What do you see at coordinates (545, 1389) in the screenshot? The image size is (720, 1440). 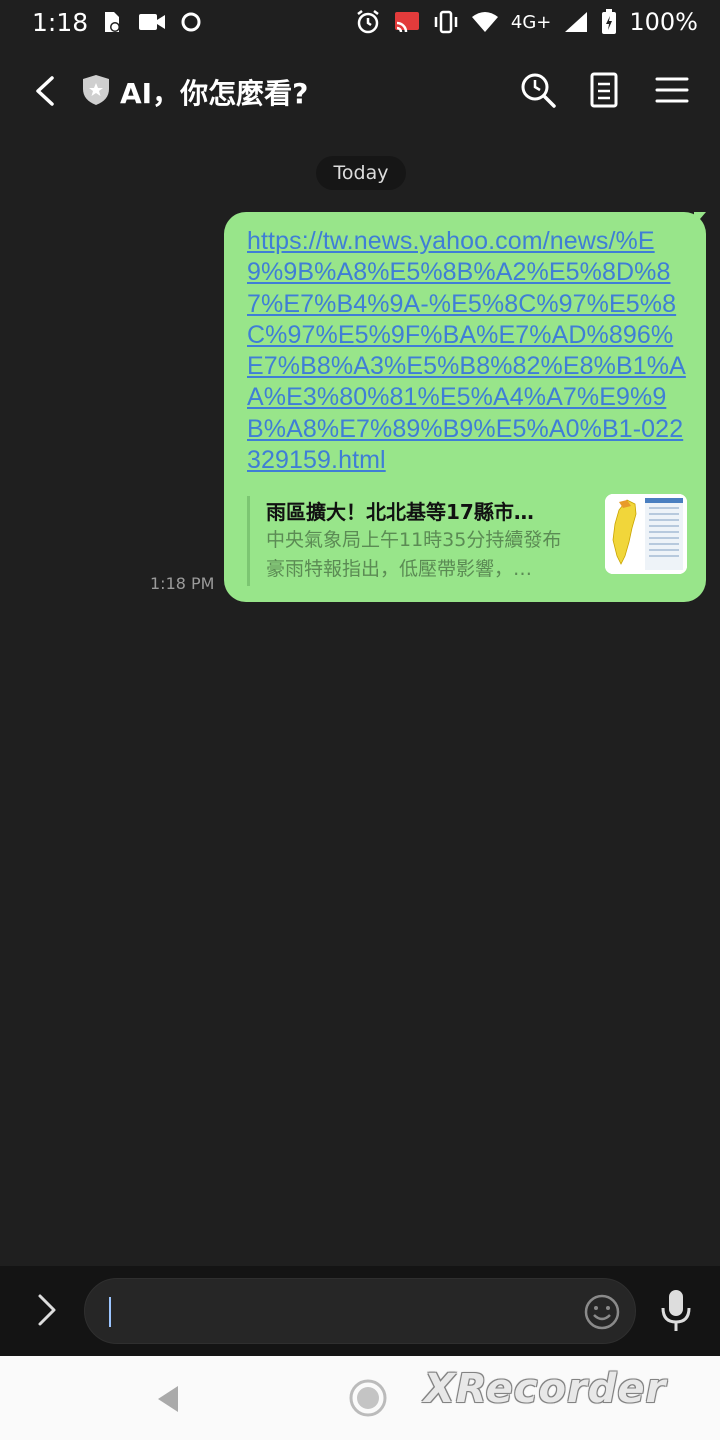 I see `recorder-watermark: XRecorder` at bounding box center [545, 1389].